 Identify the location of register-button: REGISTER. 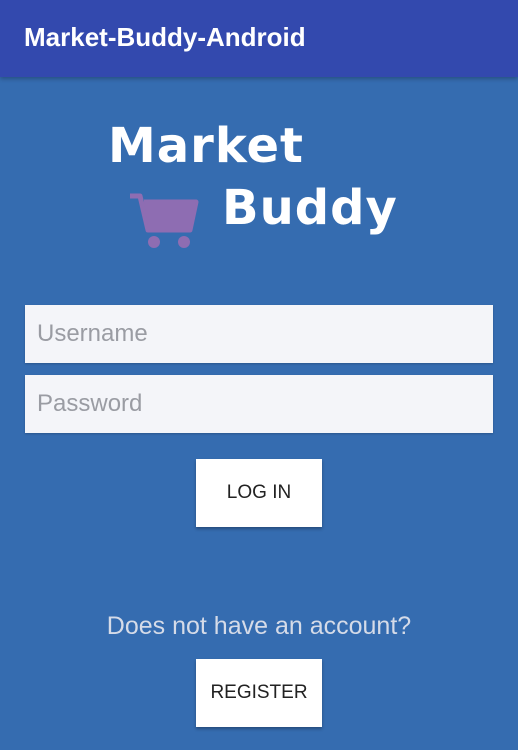
(259, 693).